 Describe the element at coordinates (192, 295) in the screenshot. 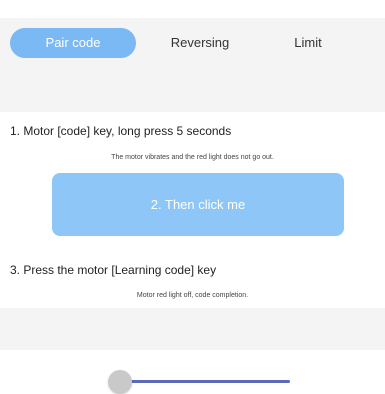

I see `step3-note: Motor red light off, code completion.` at that location.